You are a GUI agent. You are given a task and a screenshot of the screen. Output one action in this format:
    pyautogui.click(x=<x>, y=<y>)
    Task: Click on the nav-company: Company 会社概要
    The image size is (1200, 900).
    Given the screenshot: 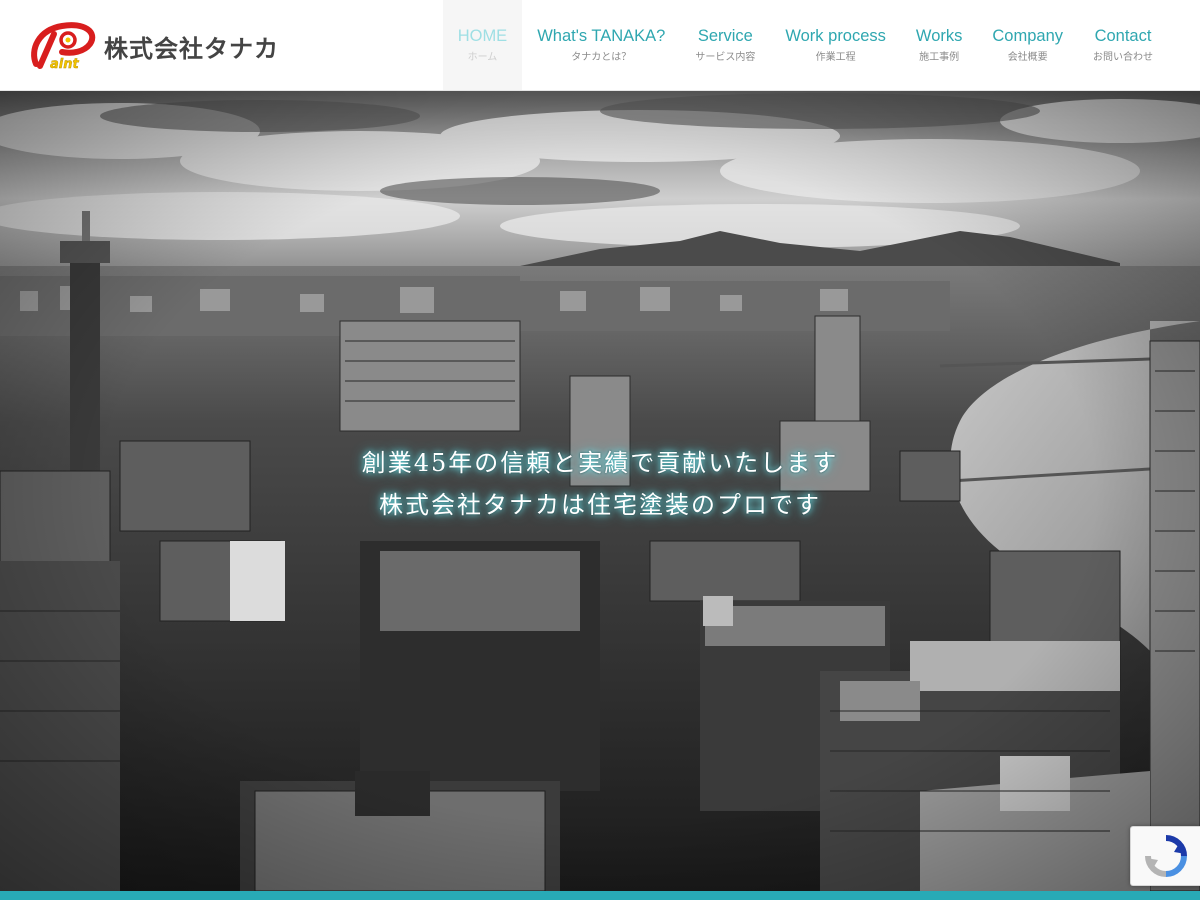 What is the action you would take?
    pyautogui.click(x=1027, y=45)
    